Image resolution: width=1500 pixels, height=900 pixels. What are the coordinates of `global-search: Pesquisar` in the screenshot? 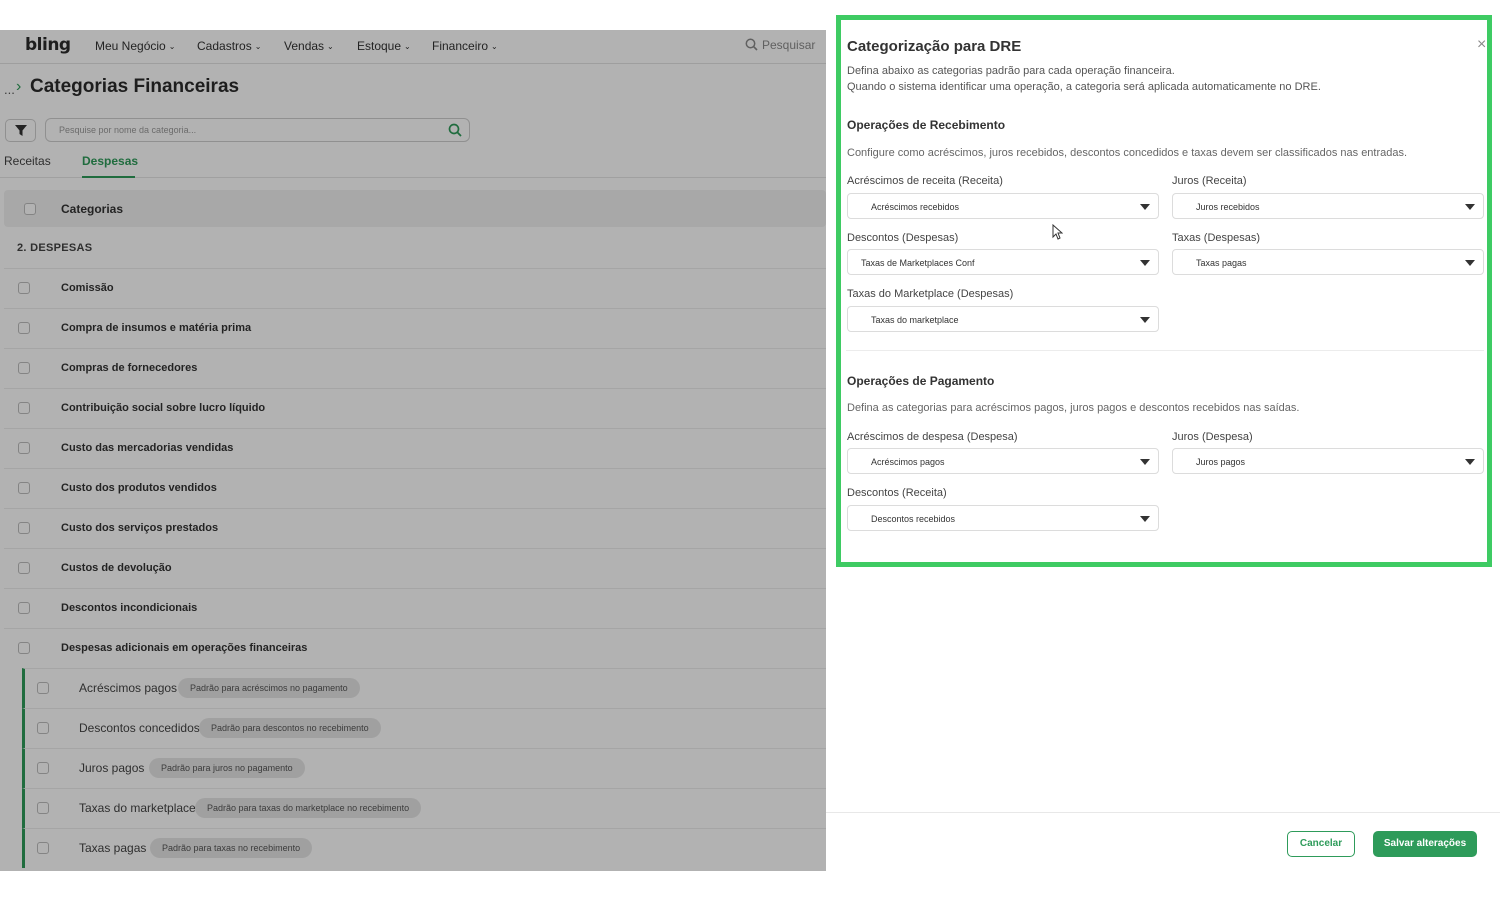 It's located at (780, 45).